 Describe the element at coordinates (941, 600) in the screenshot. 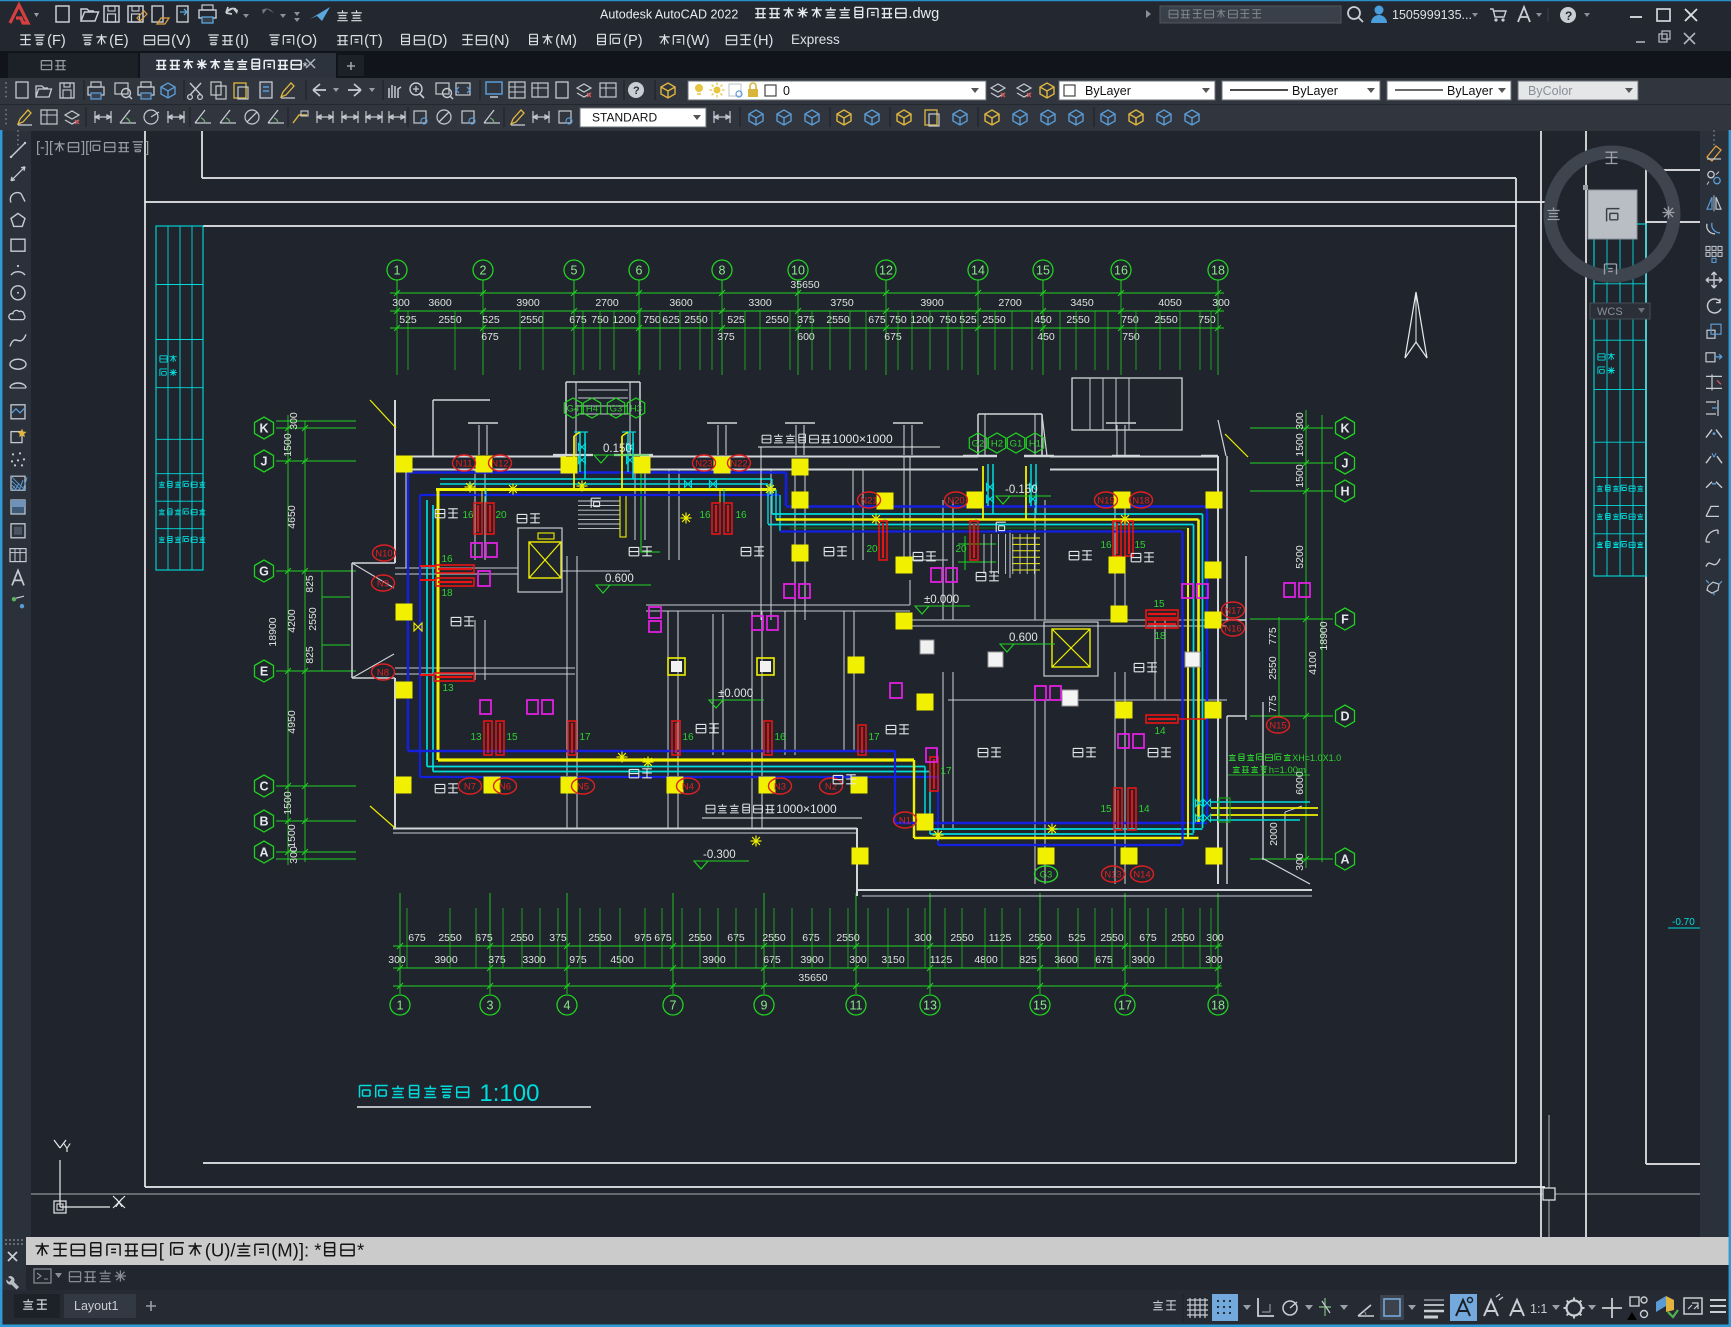

I see `svg-text: ±0.000` at that location.